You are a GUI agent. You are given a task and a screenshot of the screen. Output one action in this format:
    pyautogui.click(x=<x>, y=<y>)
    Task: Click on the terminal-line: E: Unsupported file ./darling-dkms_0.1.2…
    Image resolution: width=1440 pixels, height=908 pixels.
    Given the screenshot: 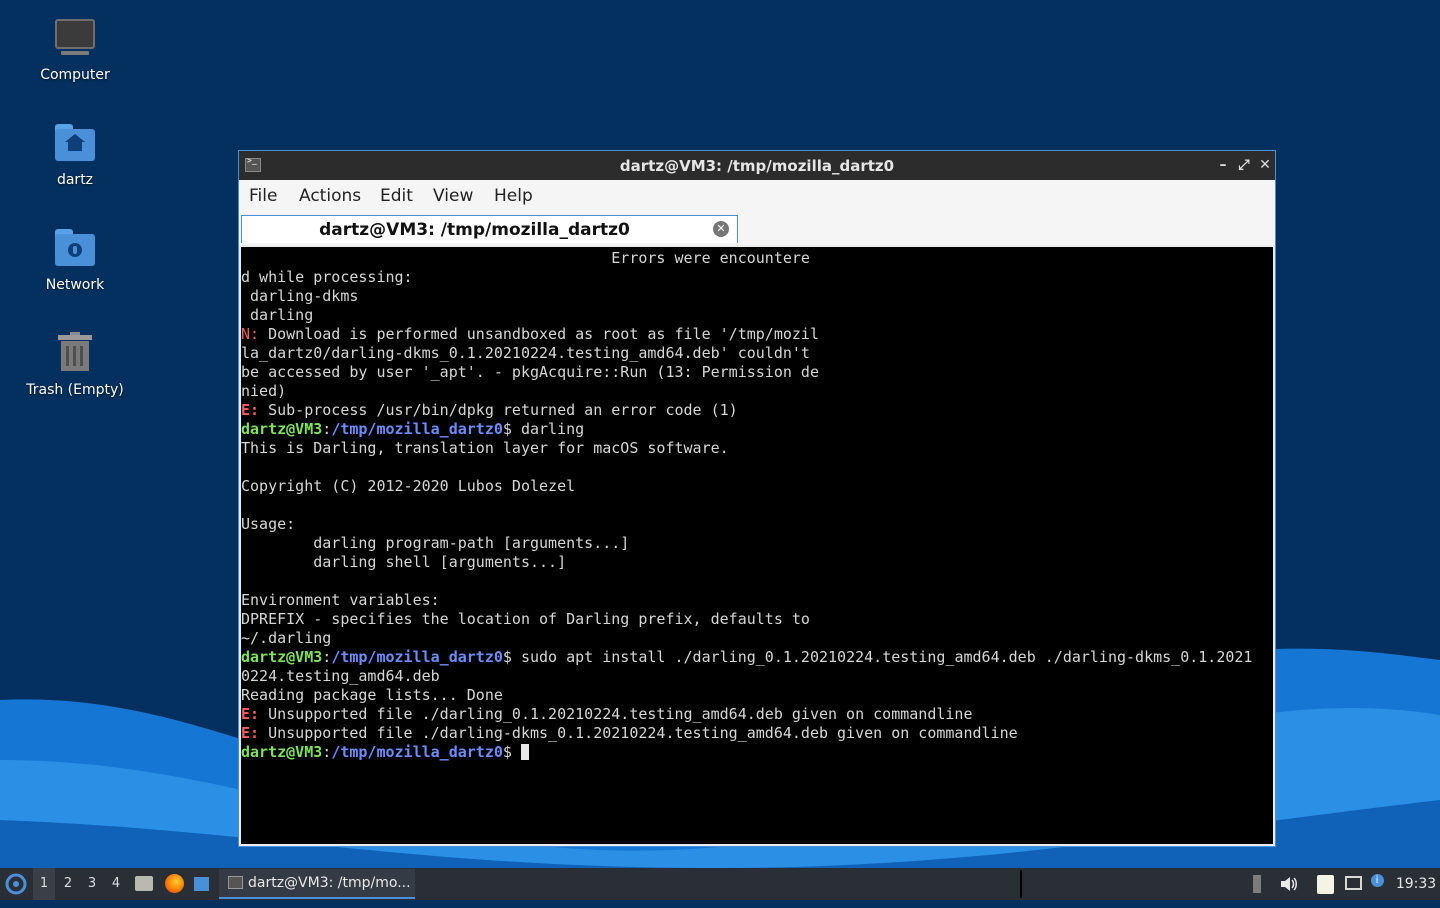 What is the action you would take?
    pyautogui.click(x=757, y=733)
    